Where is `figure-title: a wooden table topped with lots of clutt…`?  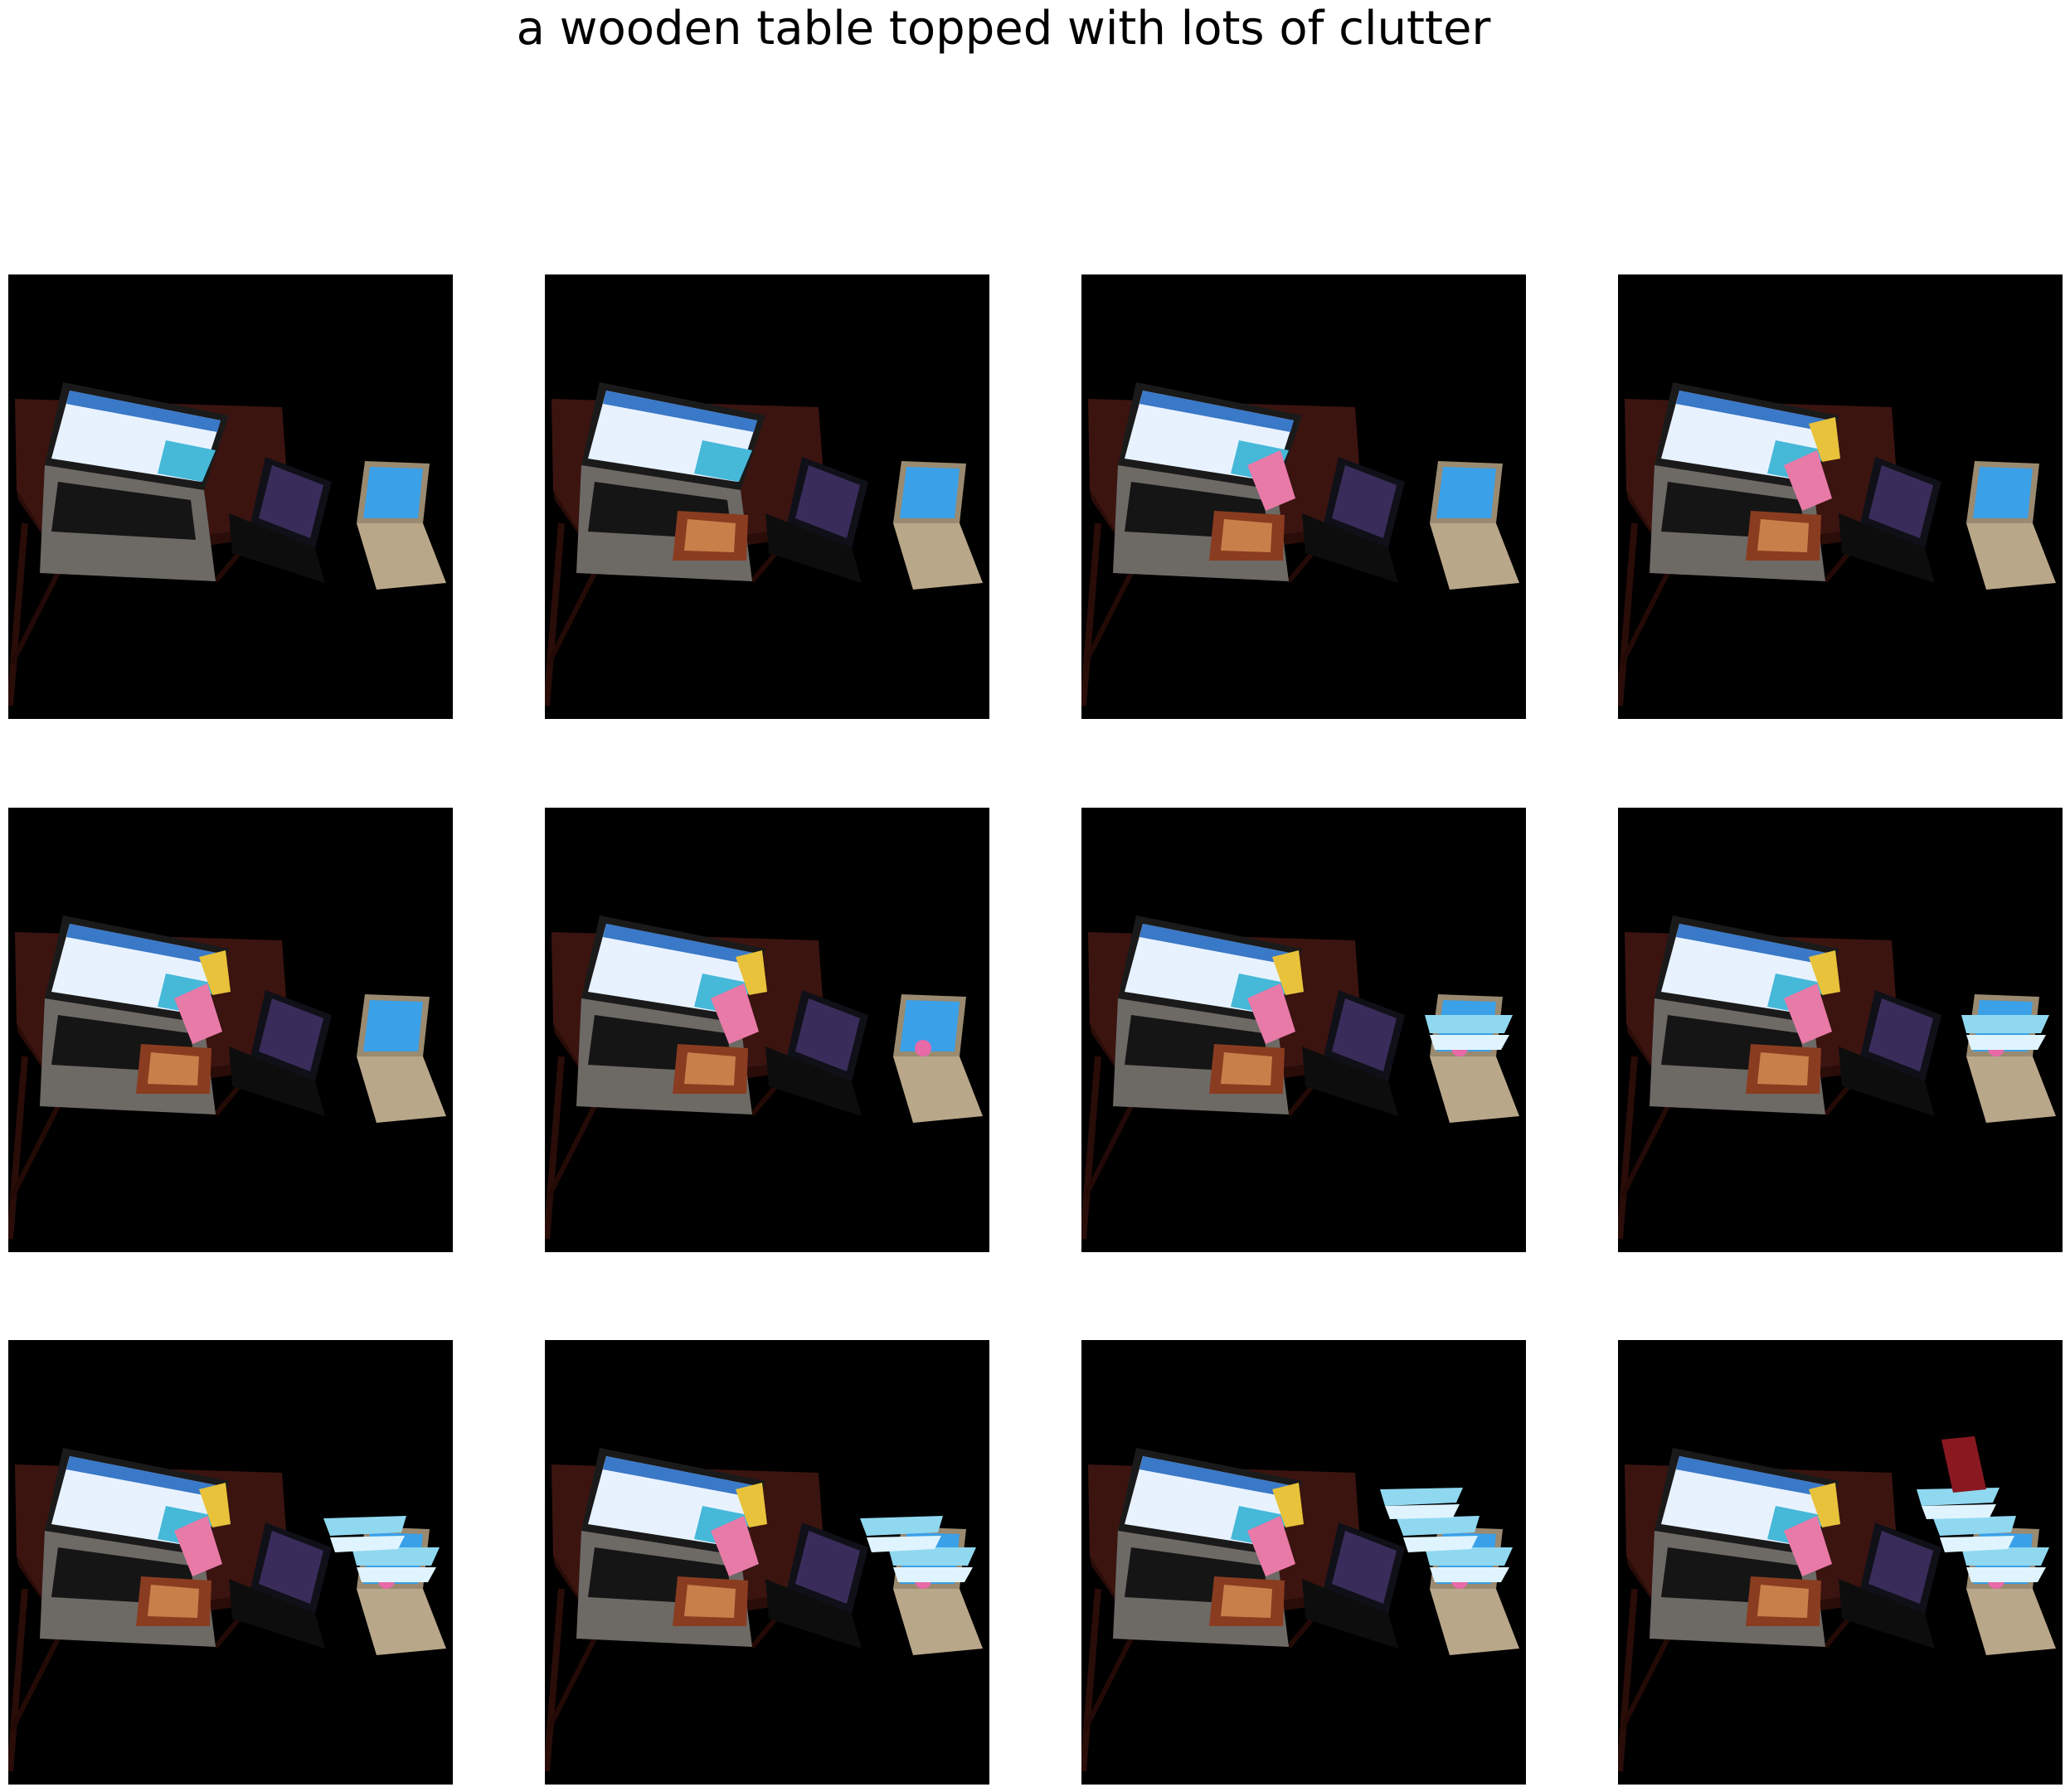
figure-title: a wooden table topped with lots of clutt… is located at coordinates (1004, 29).